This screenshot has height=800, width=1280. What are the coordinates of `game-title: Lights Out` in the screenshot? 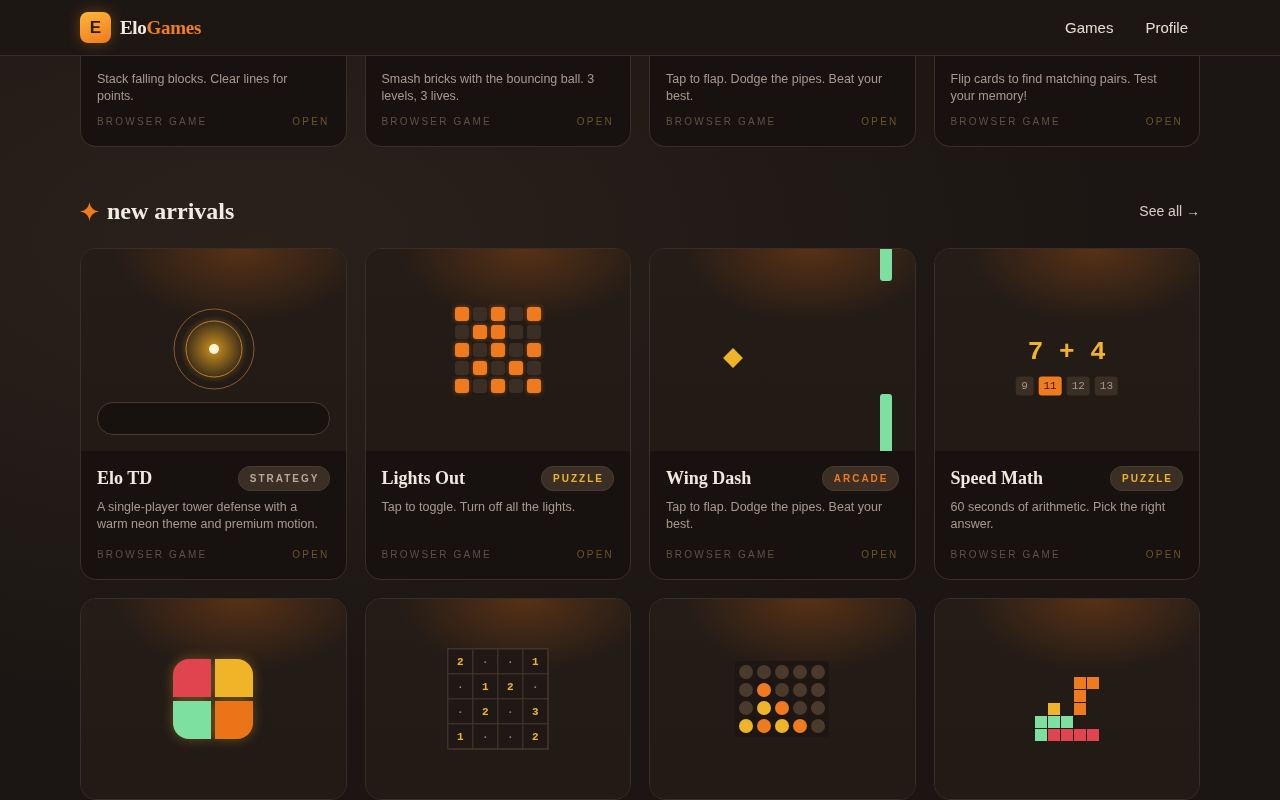 It's located at (423, 478).